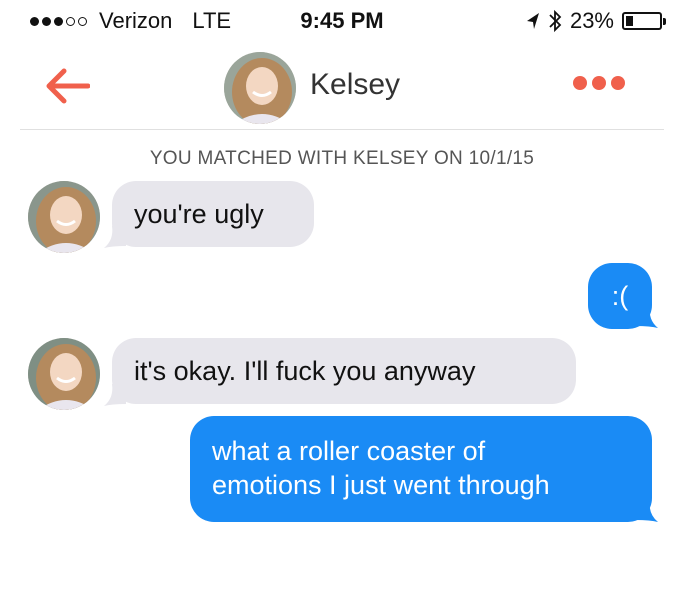 This screenshot has height=592, width=684. Describe the element at coordinates (381, 485) in the screenshot. I see `message-line: emotions I just went through` at that location.